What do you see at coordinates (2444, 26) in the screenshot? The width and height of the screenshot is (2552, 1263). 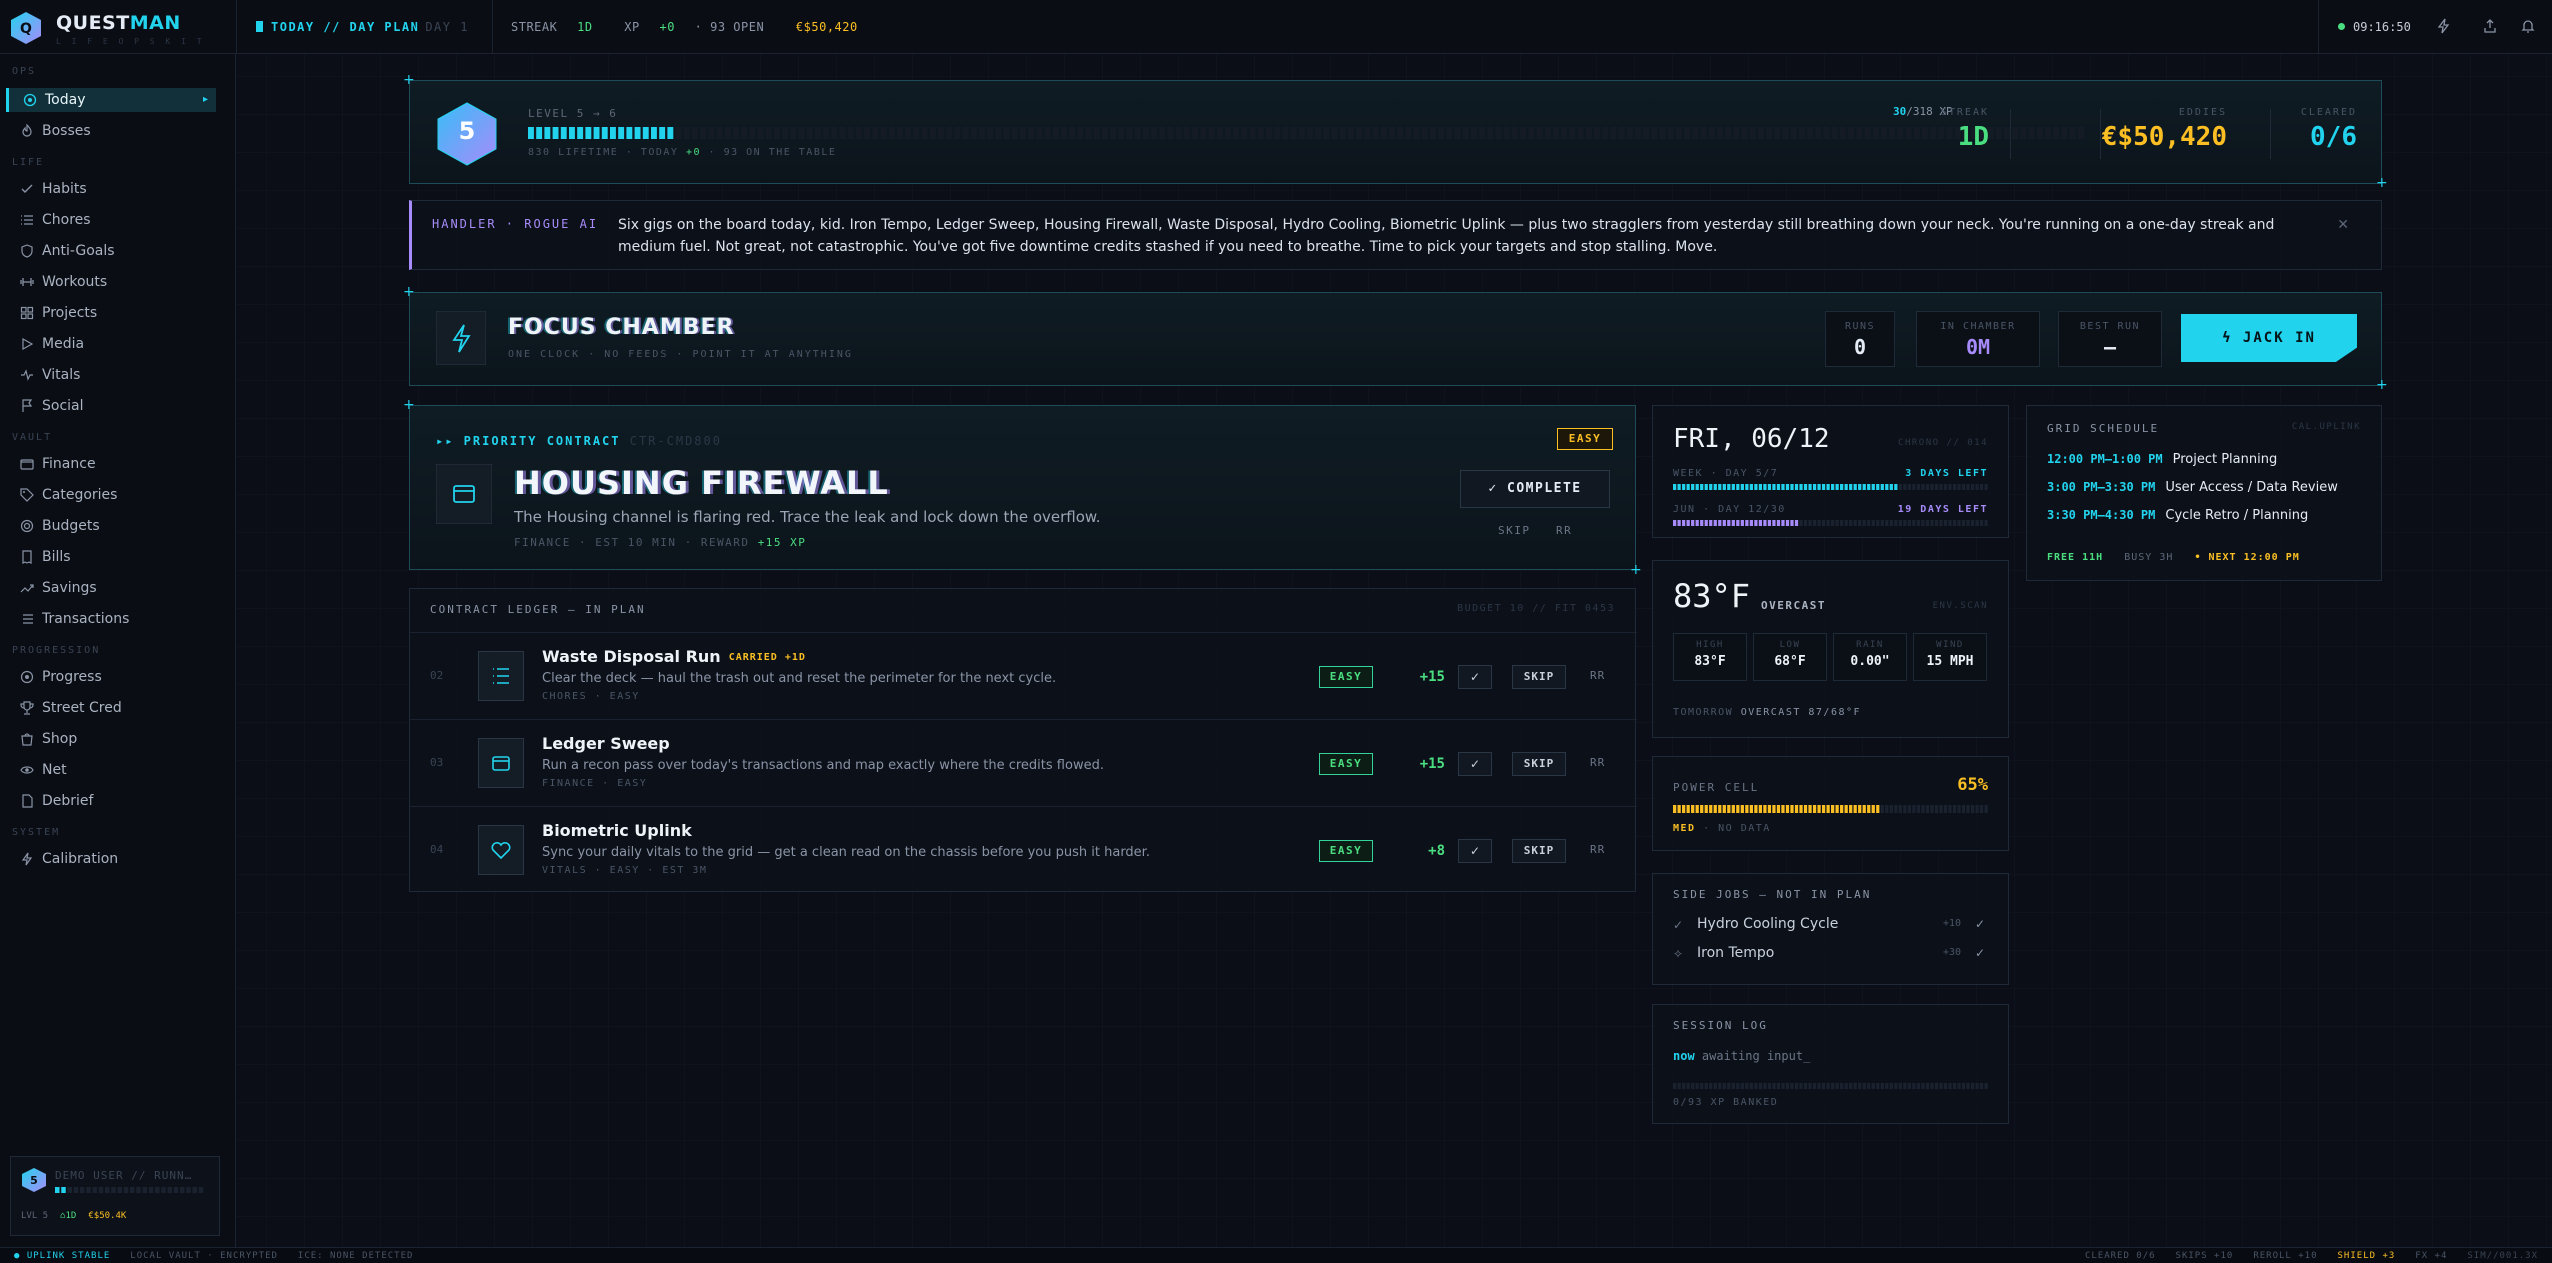 I see `bolt-icon` at bounding box center [2444, 26].